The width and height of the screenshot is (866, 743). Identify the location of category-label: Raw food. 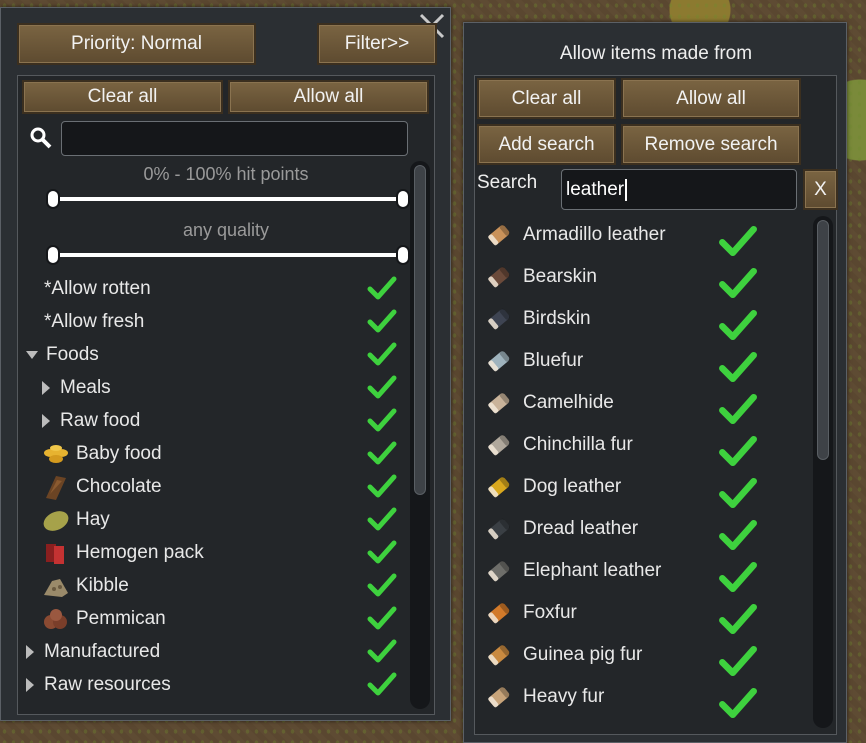
(100, 420).